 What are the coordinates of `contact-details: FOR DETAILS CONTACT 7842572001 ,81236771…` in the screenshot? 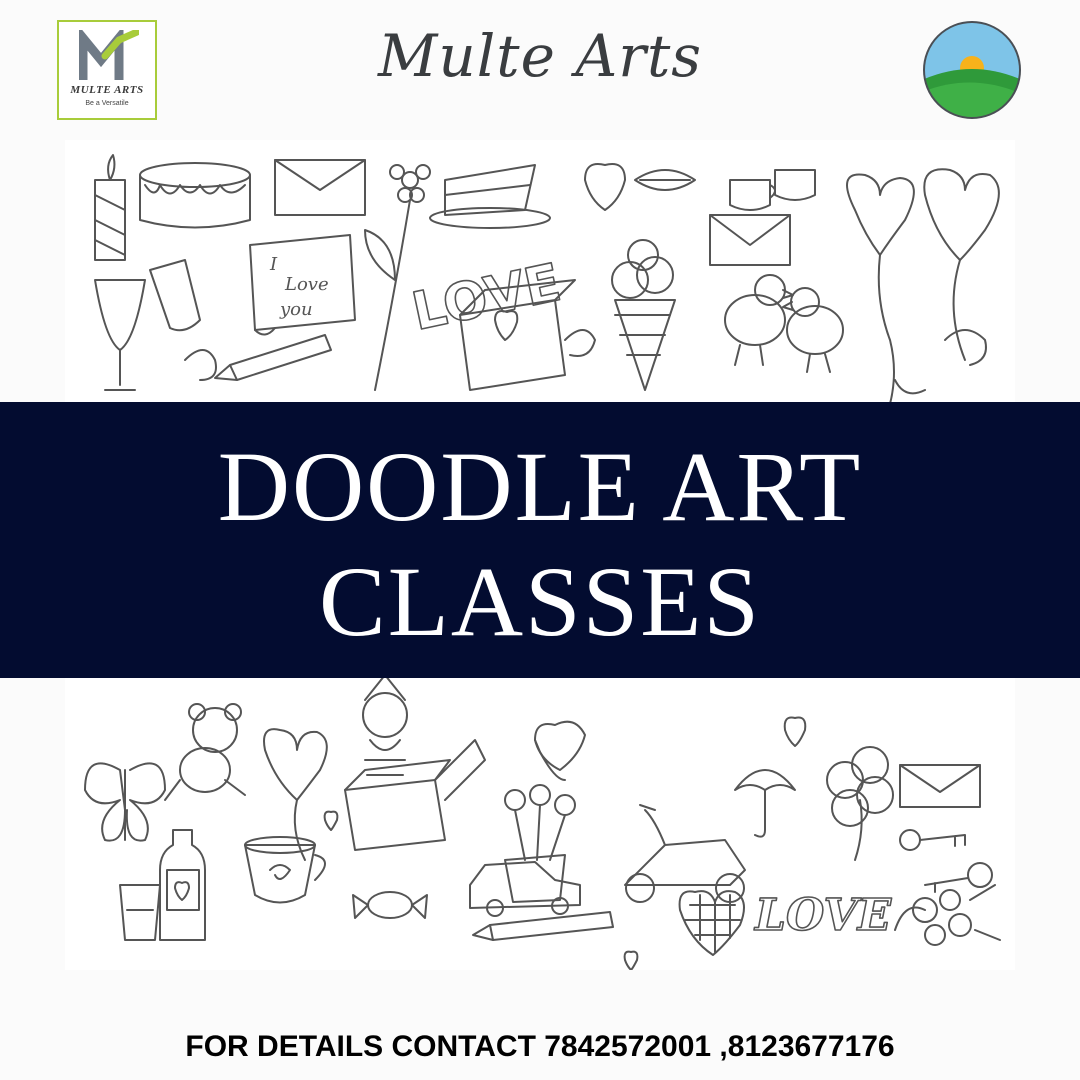 It's located at (540, 1046).